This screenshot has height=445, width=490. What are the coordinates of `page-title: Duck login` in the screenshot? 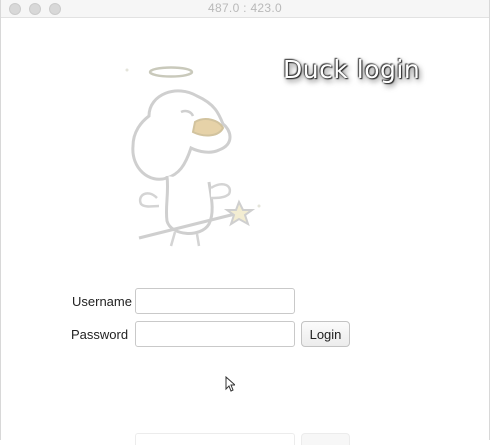 It's located at (352, 69).